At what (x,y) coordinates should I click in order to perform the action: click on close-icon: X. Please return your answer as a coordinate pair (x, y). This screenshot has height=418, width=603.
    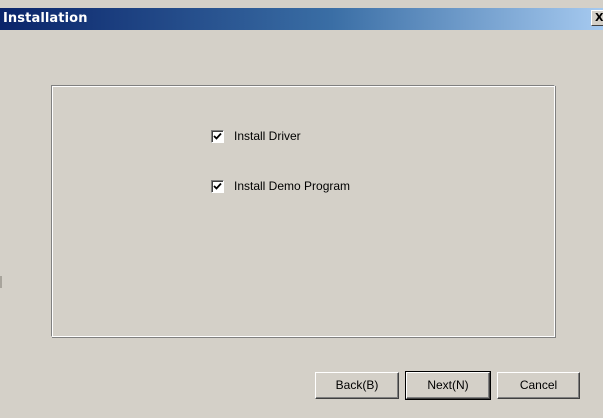
    Looking at the image, I should click on (599, 17).